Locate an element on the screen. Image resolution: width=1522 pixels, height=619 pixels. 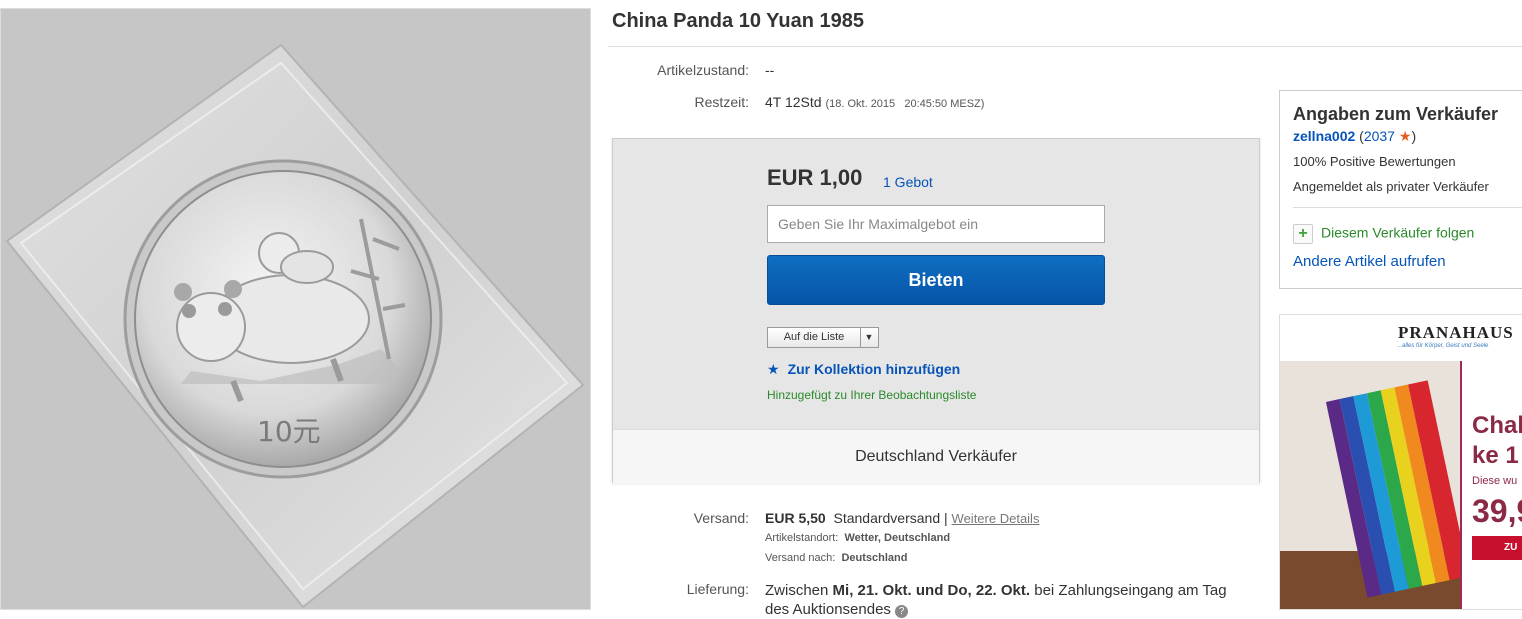
item-location: Artikelstandort: Wetter, Deutschland is located at coordinates (857, 538).